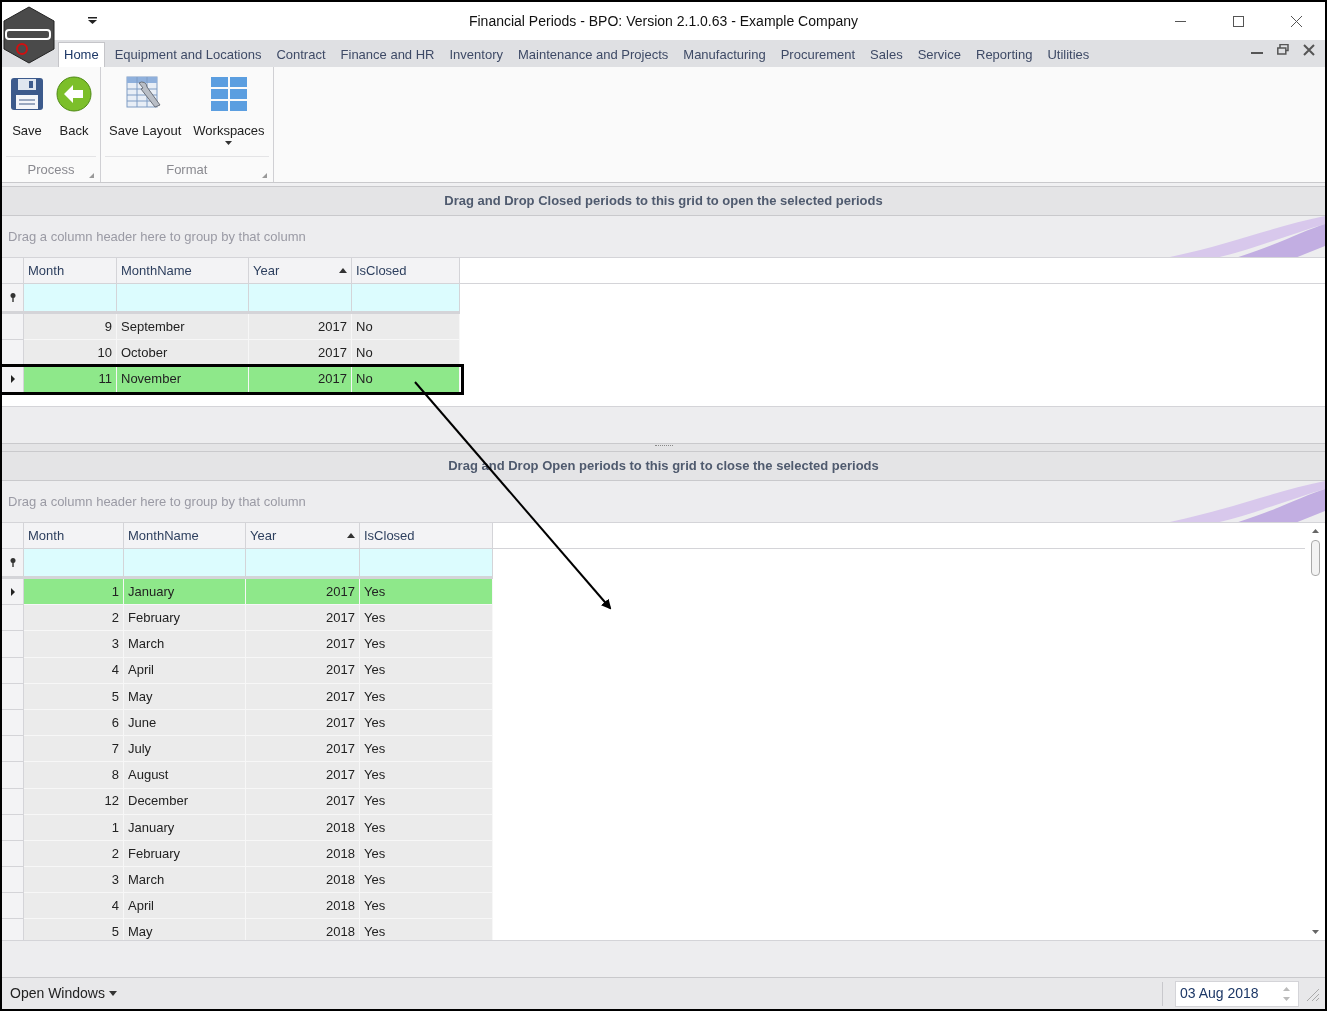 This screenshot has height=1011, width=1327. What do you see at coordinates (92, 20) in the screenshot?
I see `quick-access-dropdown-icon` at bounding box center [92, 20].